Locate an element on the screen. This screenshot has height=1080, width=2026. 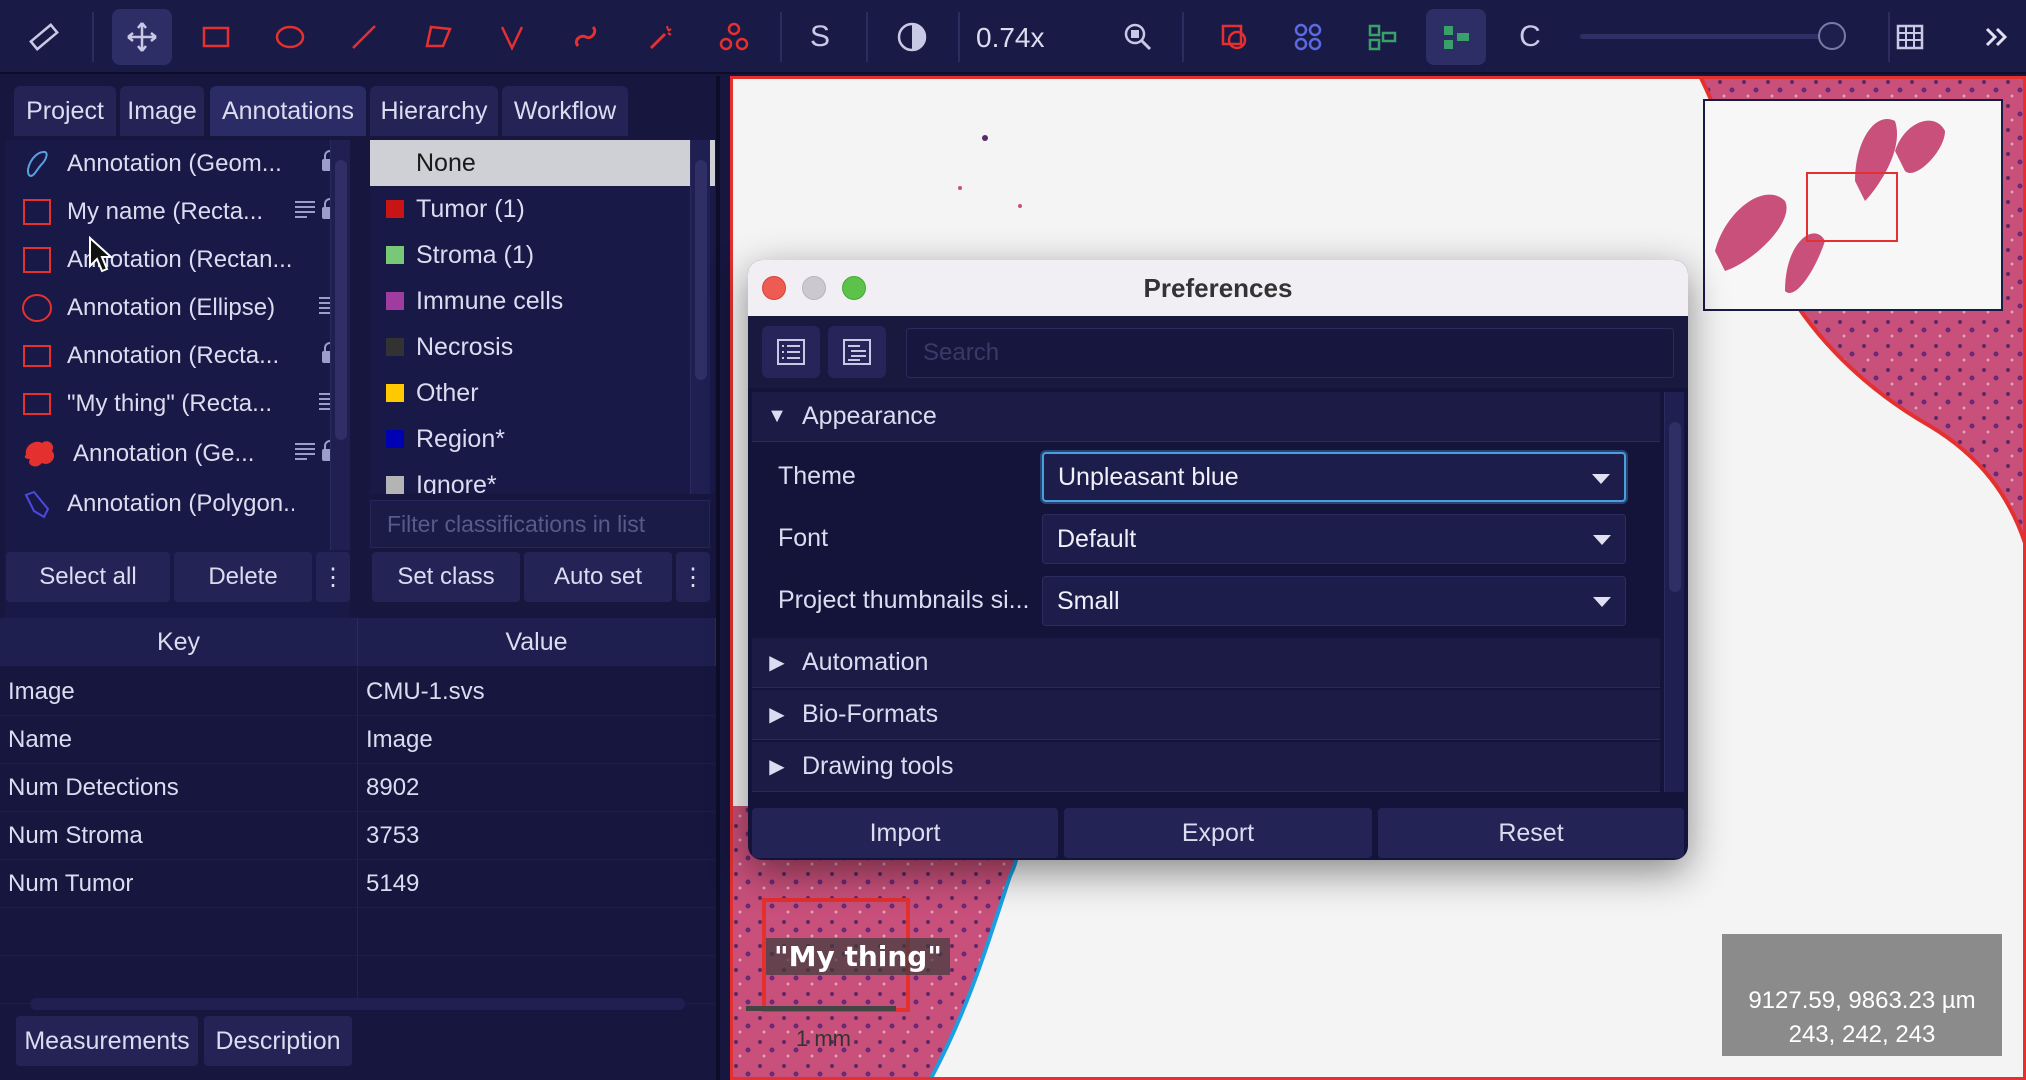
show-detections-icon is located at coordinates (1308, 37).